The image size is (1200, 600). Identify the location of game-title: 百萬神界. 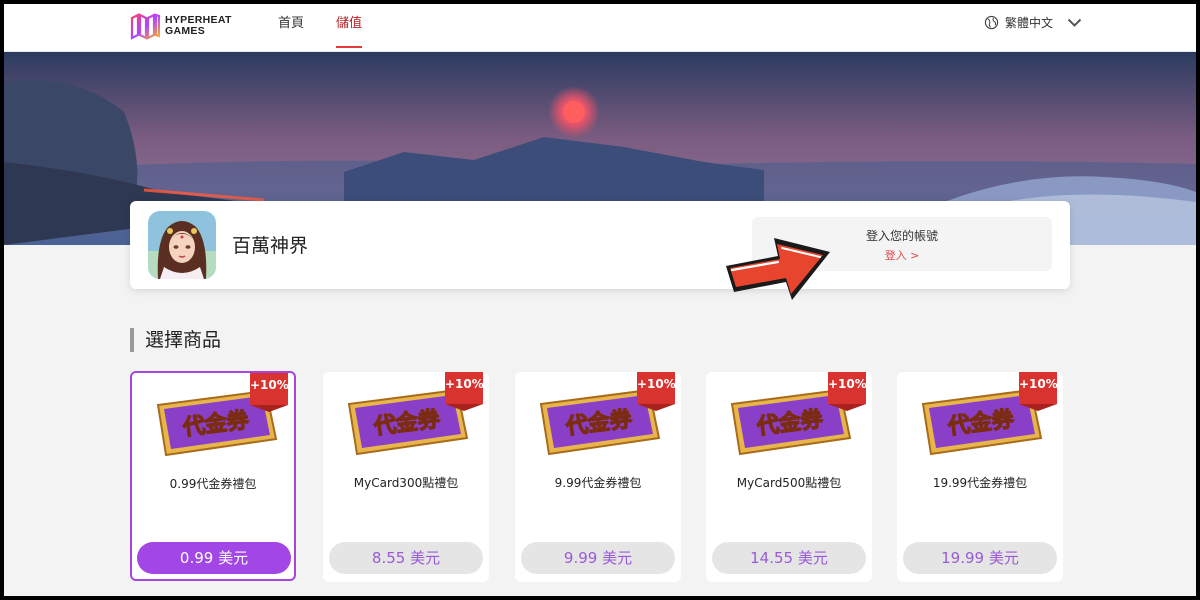
(270, 246).